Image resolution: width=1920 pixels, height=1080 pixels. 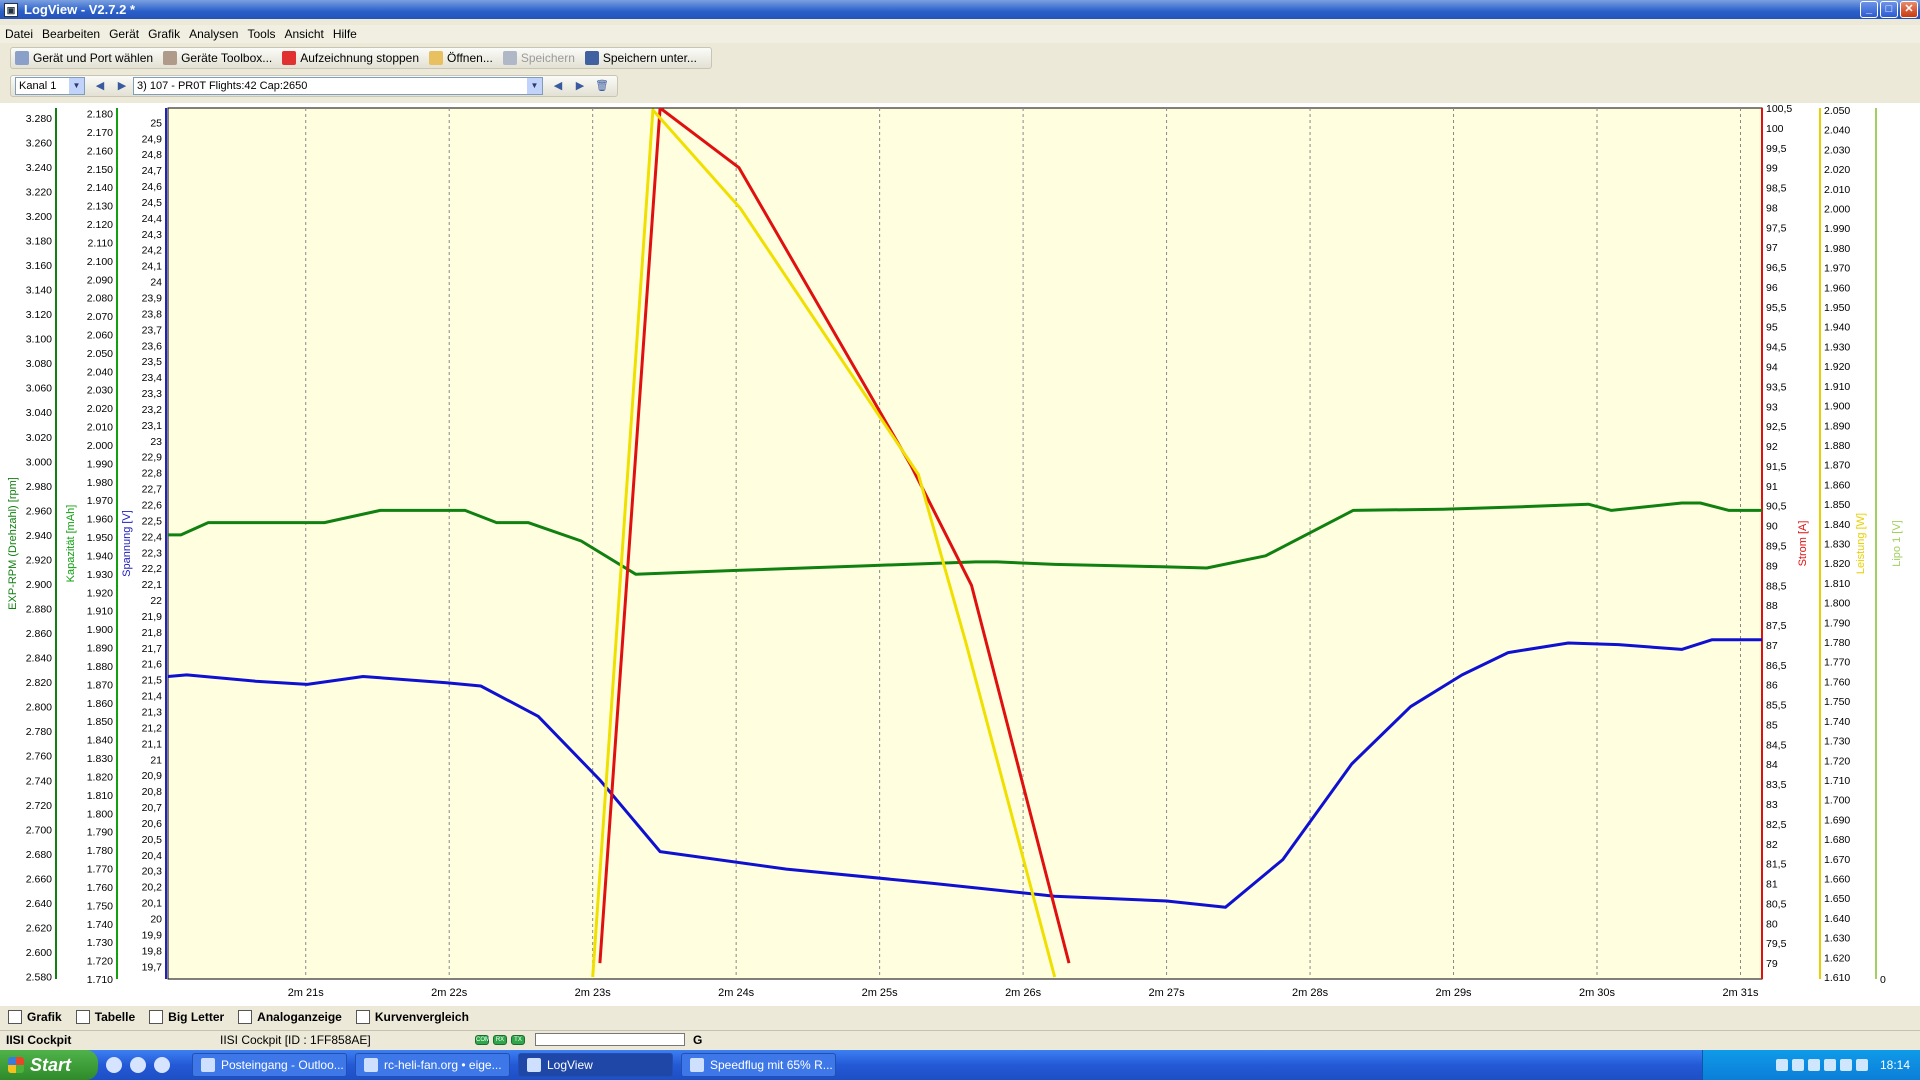 I want to click on y-tick-label: 1.750, so click(x=1837, y=702).